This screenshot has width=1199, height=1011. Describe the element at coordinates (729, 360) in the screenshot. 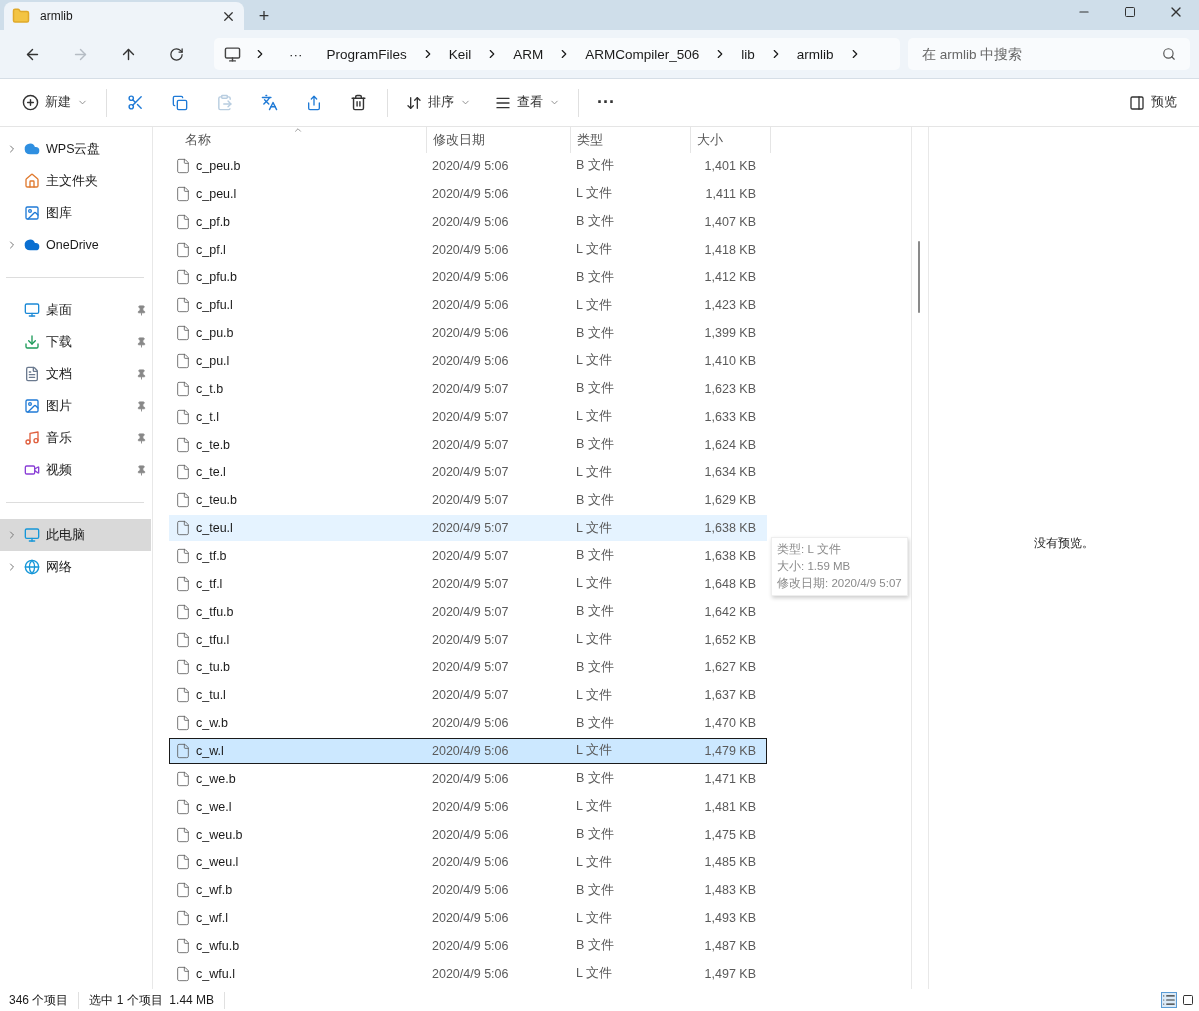

I see `size-cell-text: 1,410 KB` at that location.